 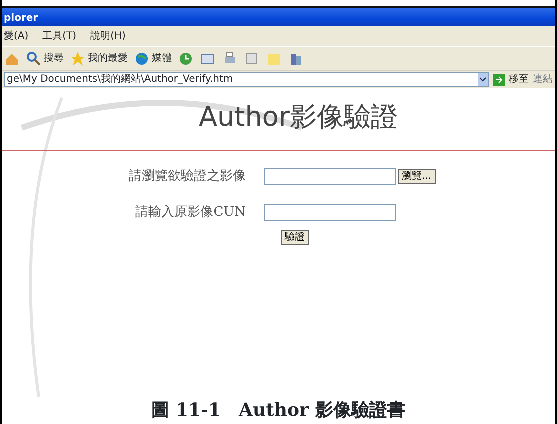 What do you see at coordinates (59, 36) in the screenshot?
I see `menu-item: 工具(T)` at bounding box center [59, 36].